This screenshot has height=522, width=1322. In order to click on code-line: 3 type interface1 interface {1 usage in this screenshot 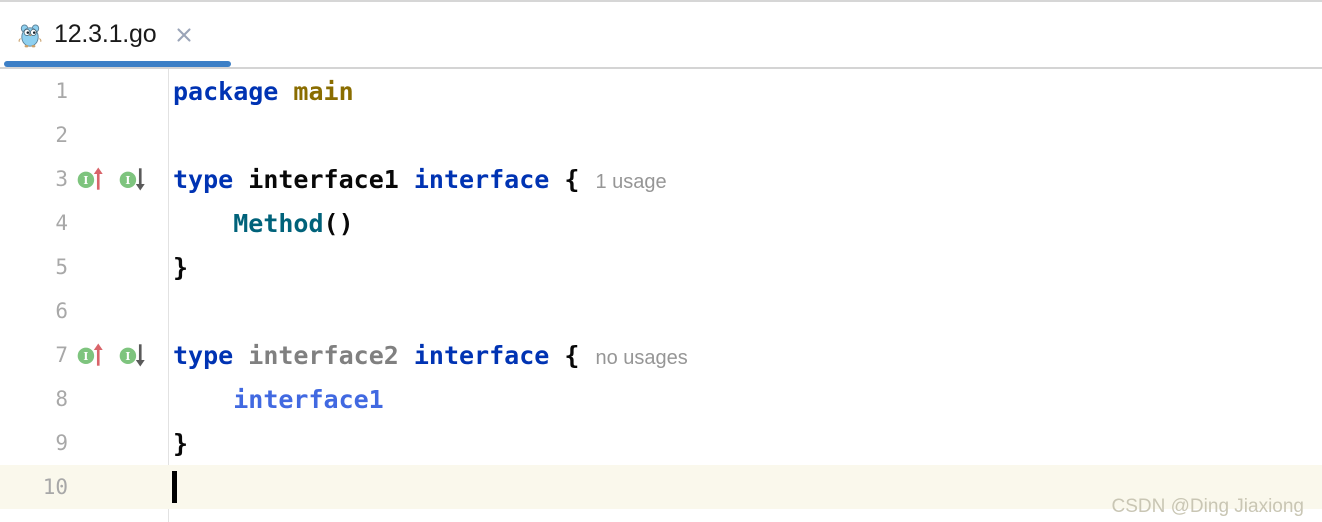, I will do `click(661, 179)`.